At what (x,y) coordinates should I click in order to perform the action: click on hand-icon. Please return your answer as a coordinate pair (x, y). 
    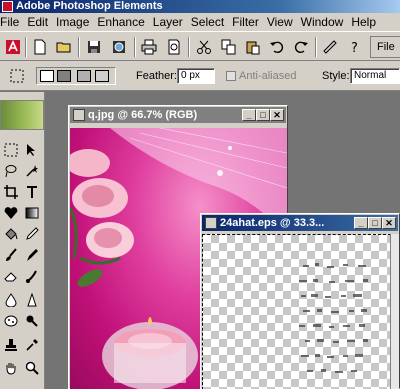
    Looking at the image, I should click on (11, 368).